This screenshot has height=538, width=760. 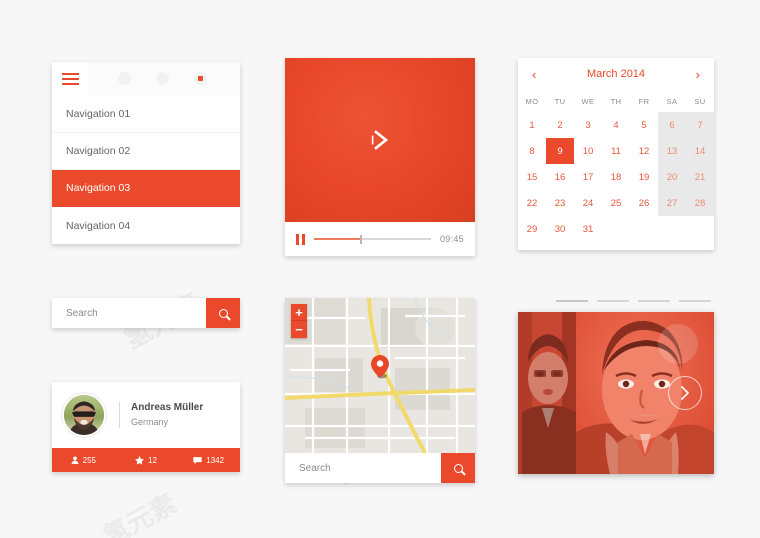 I want to click on map-zoom-in-button: +, so click(x=299, y=312).